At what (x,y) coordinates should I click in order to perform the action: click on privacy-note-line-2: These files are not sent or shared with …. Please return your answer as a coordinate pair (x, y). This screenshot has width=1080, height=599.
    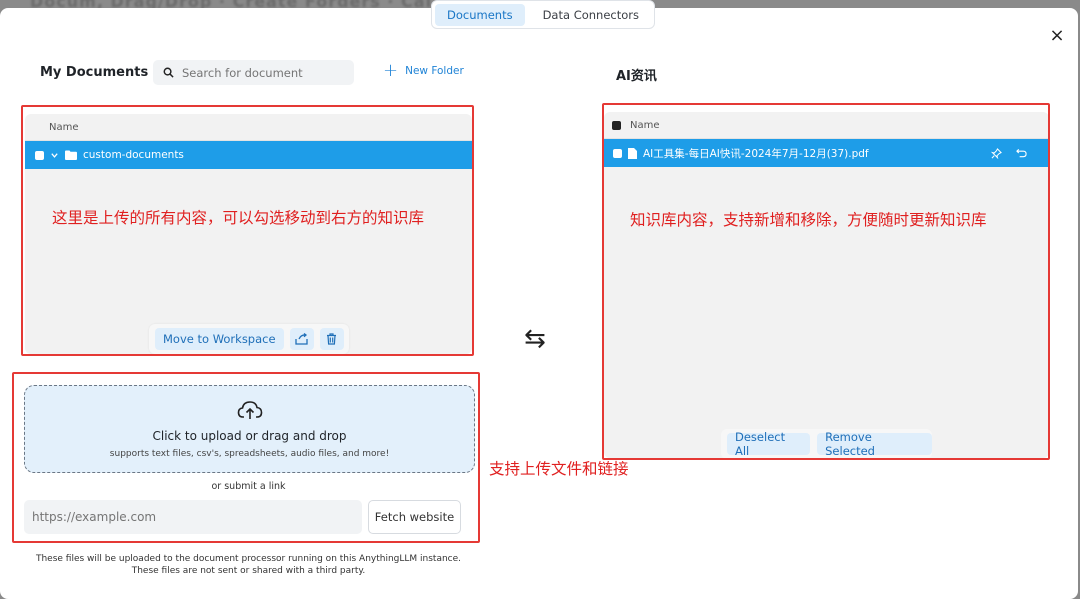
    Looking at the image, I should click on (248, 571).